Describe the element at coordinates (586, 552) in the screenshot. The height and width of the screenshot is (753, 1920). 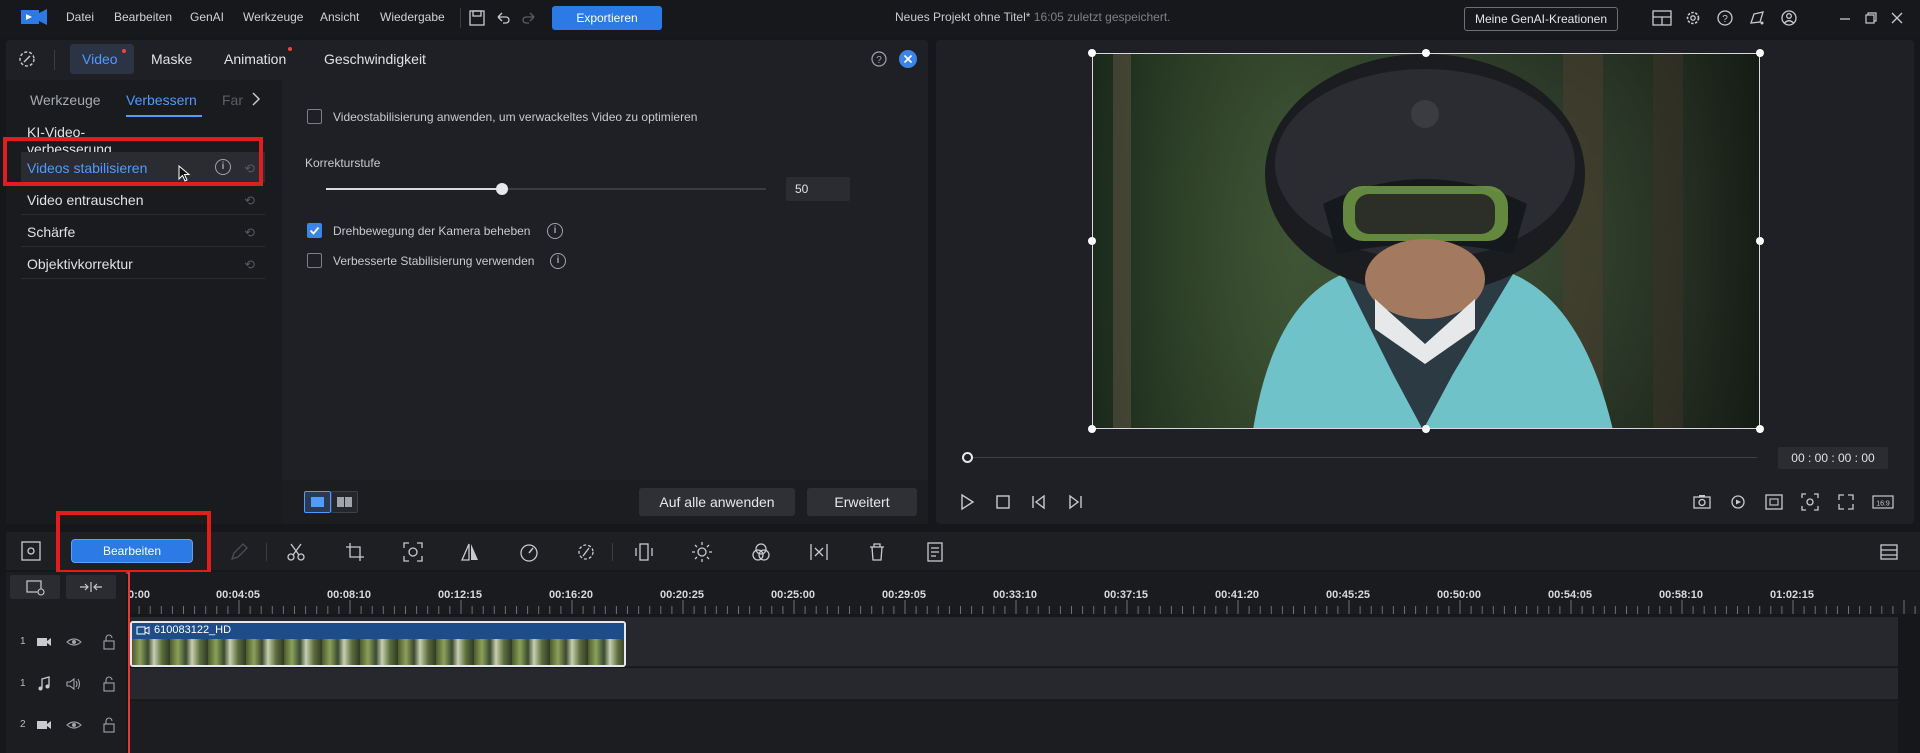
I see `ai-effects-icon` at that location.